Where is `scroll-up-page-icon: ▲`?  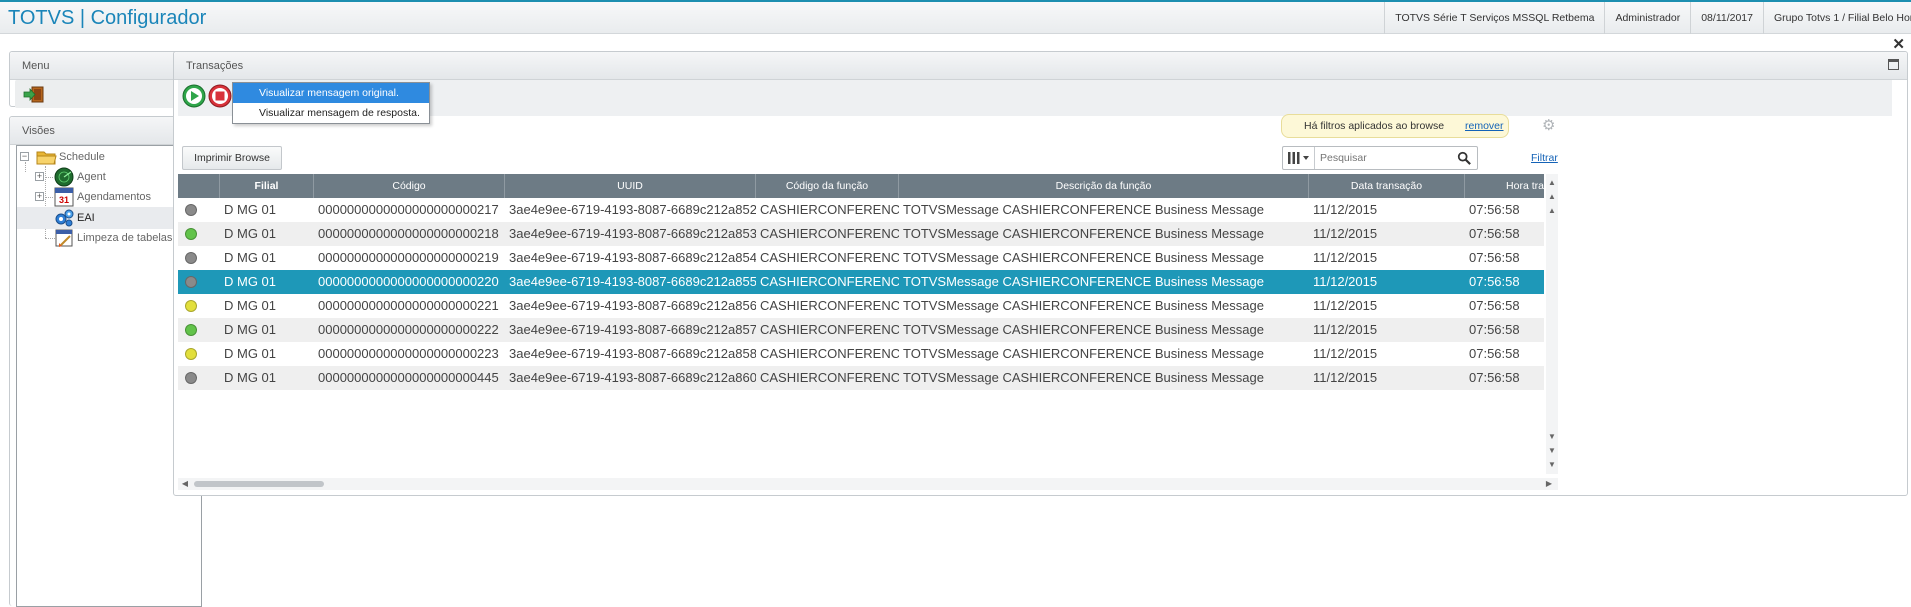
scroll-up-page-icon: ▲ is located at coordinates (1552, 211).